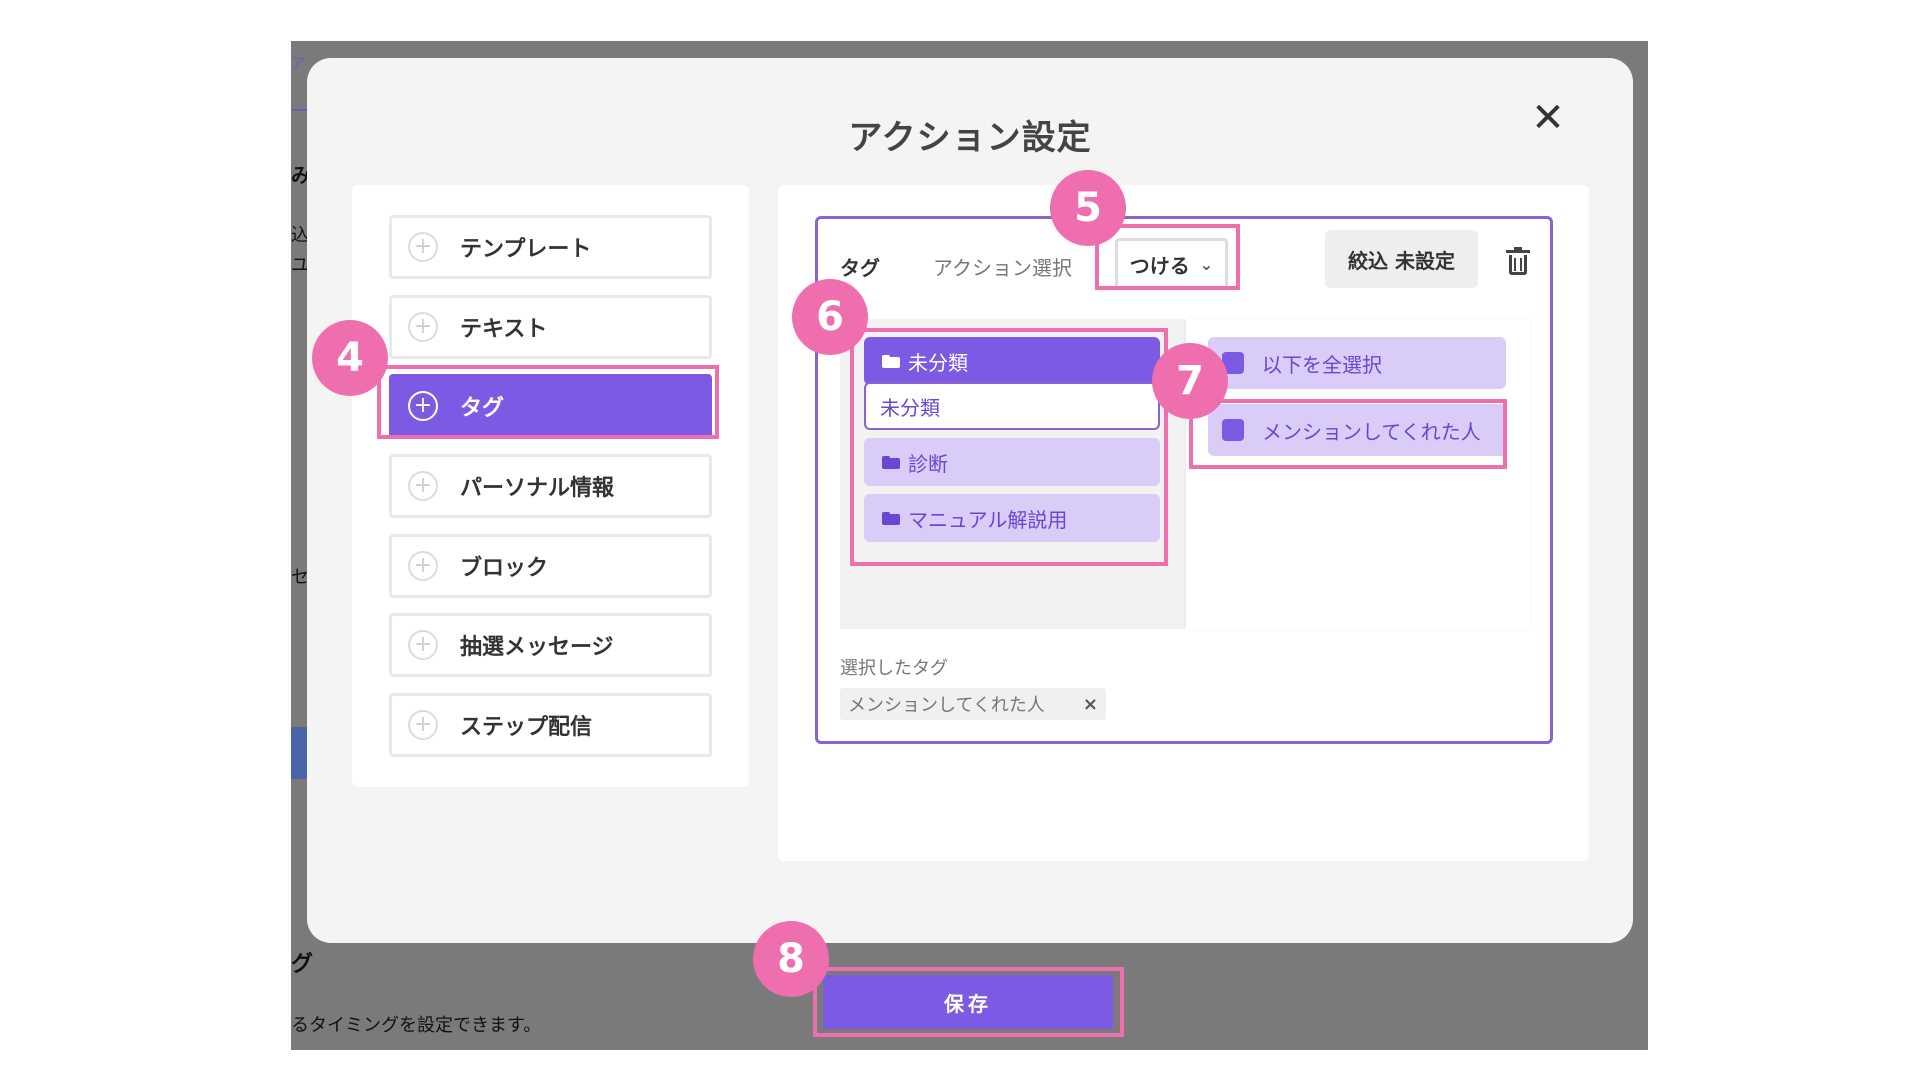  Describe the element at coordinates (1090, 704) in the screenshot. I see `remove-tag-icon: ×` at that location.